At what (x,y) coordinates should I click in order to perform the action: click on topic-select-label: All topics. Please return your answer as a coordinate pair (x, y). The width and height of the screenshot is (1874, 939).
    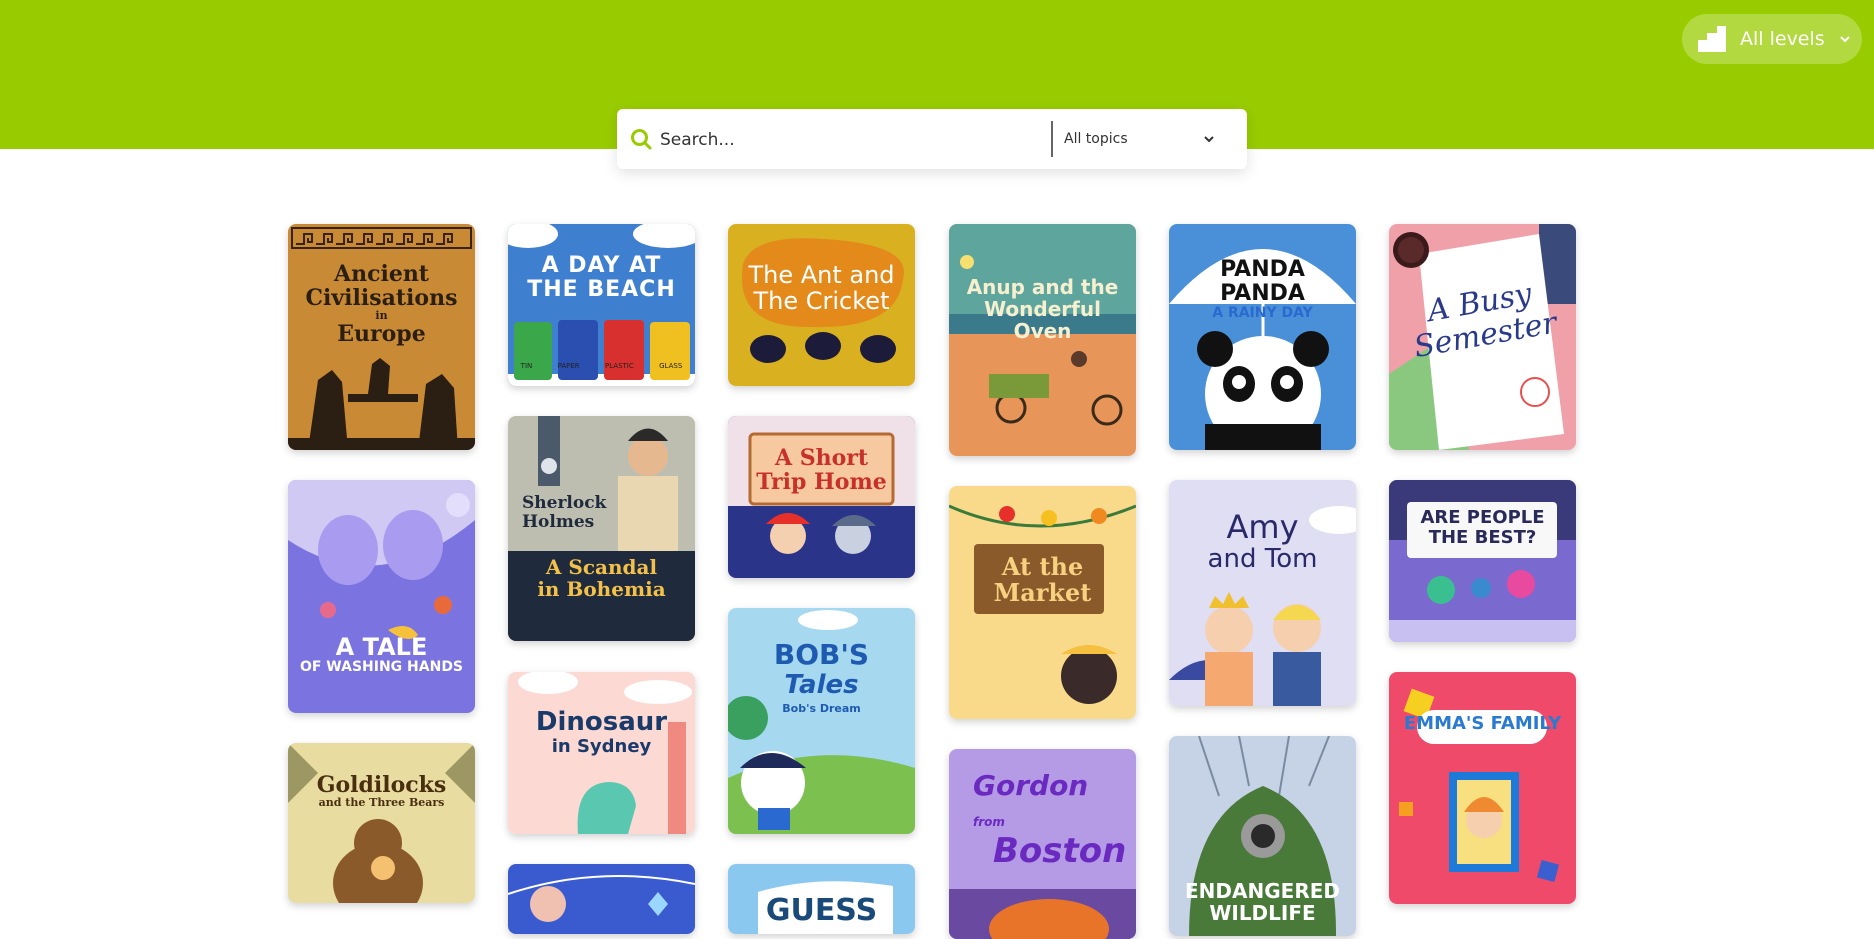
    Looking at the image, I should click on (1096, 139).